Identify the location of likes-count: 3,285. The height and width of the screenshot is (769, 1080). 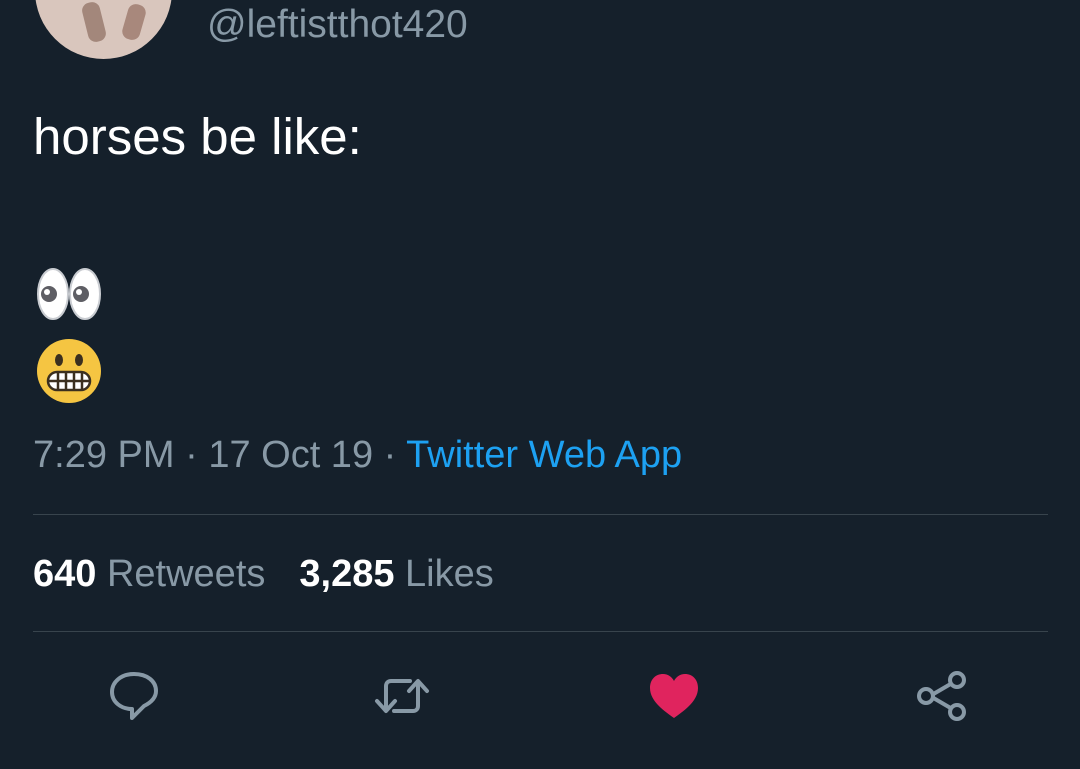
(347, 574).